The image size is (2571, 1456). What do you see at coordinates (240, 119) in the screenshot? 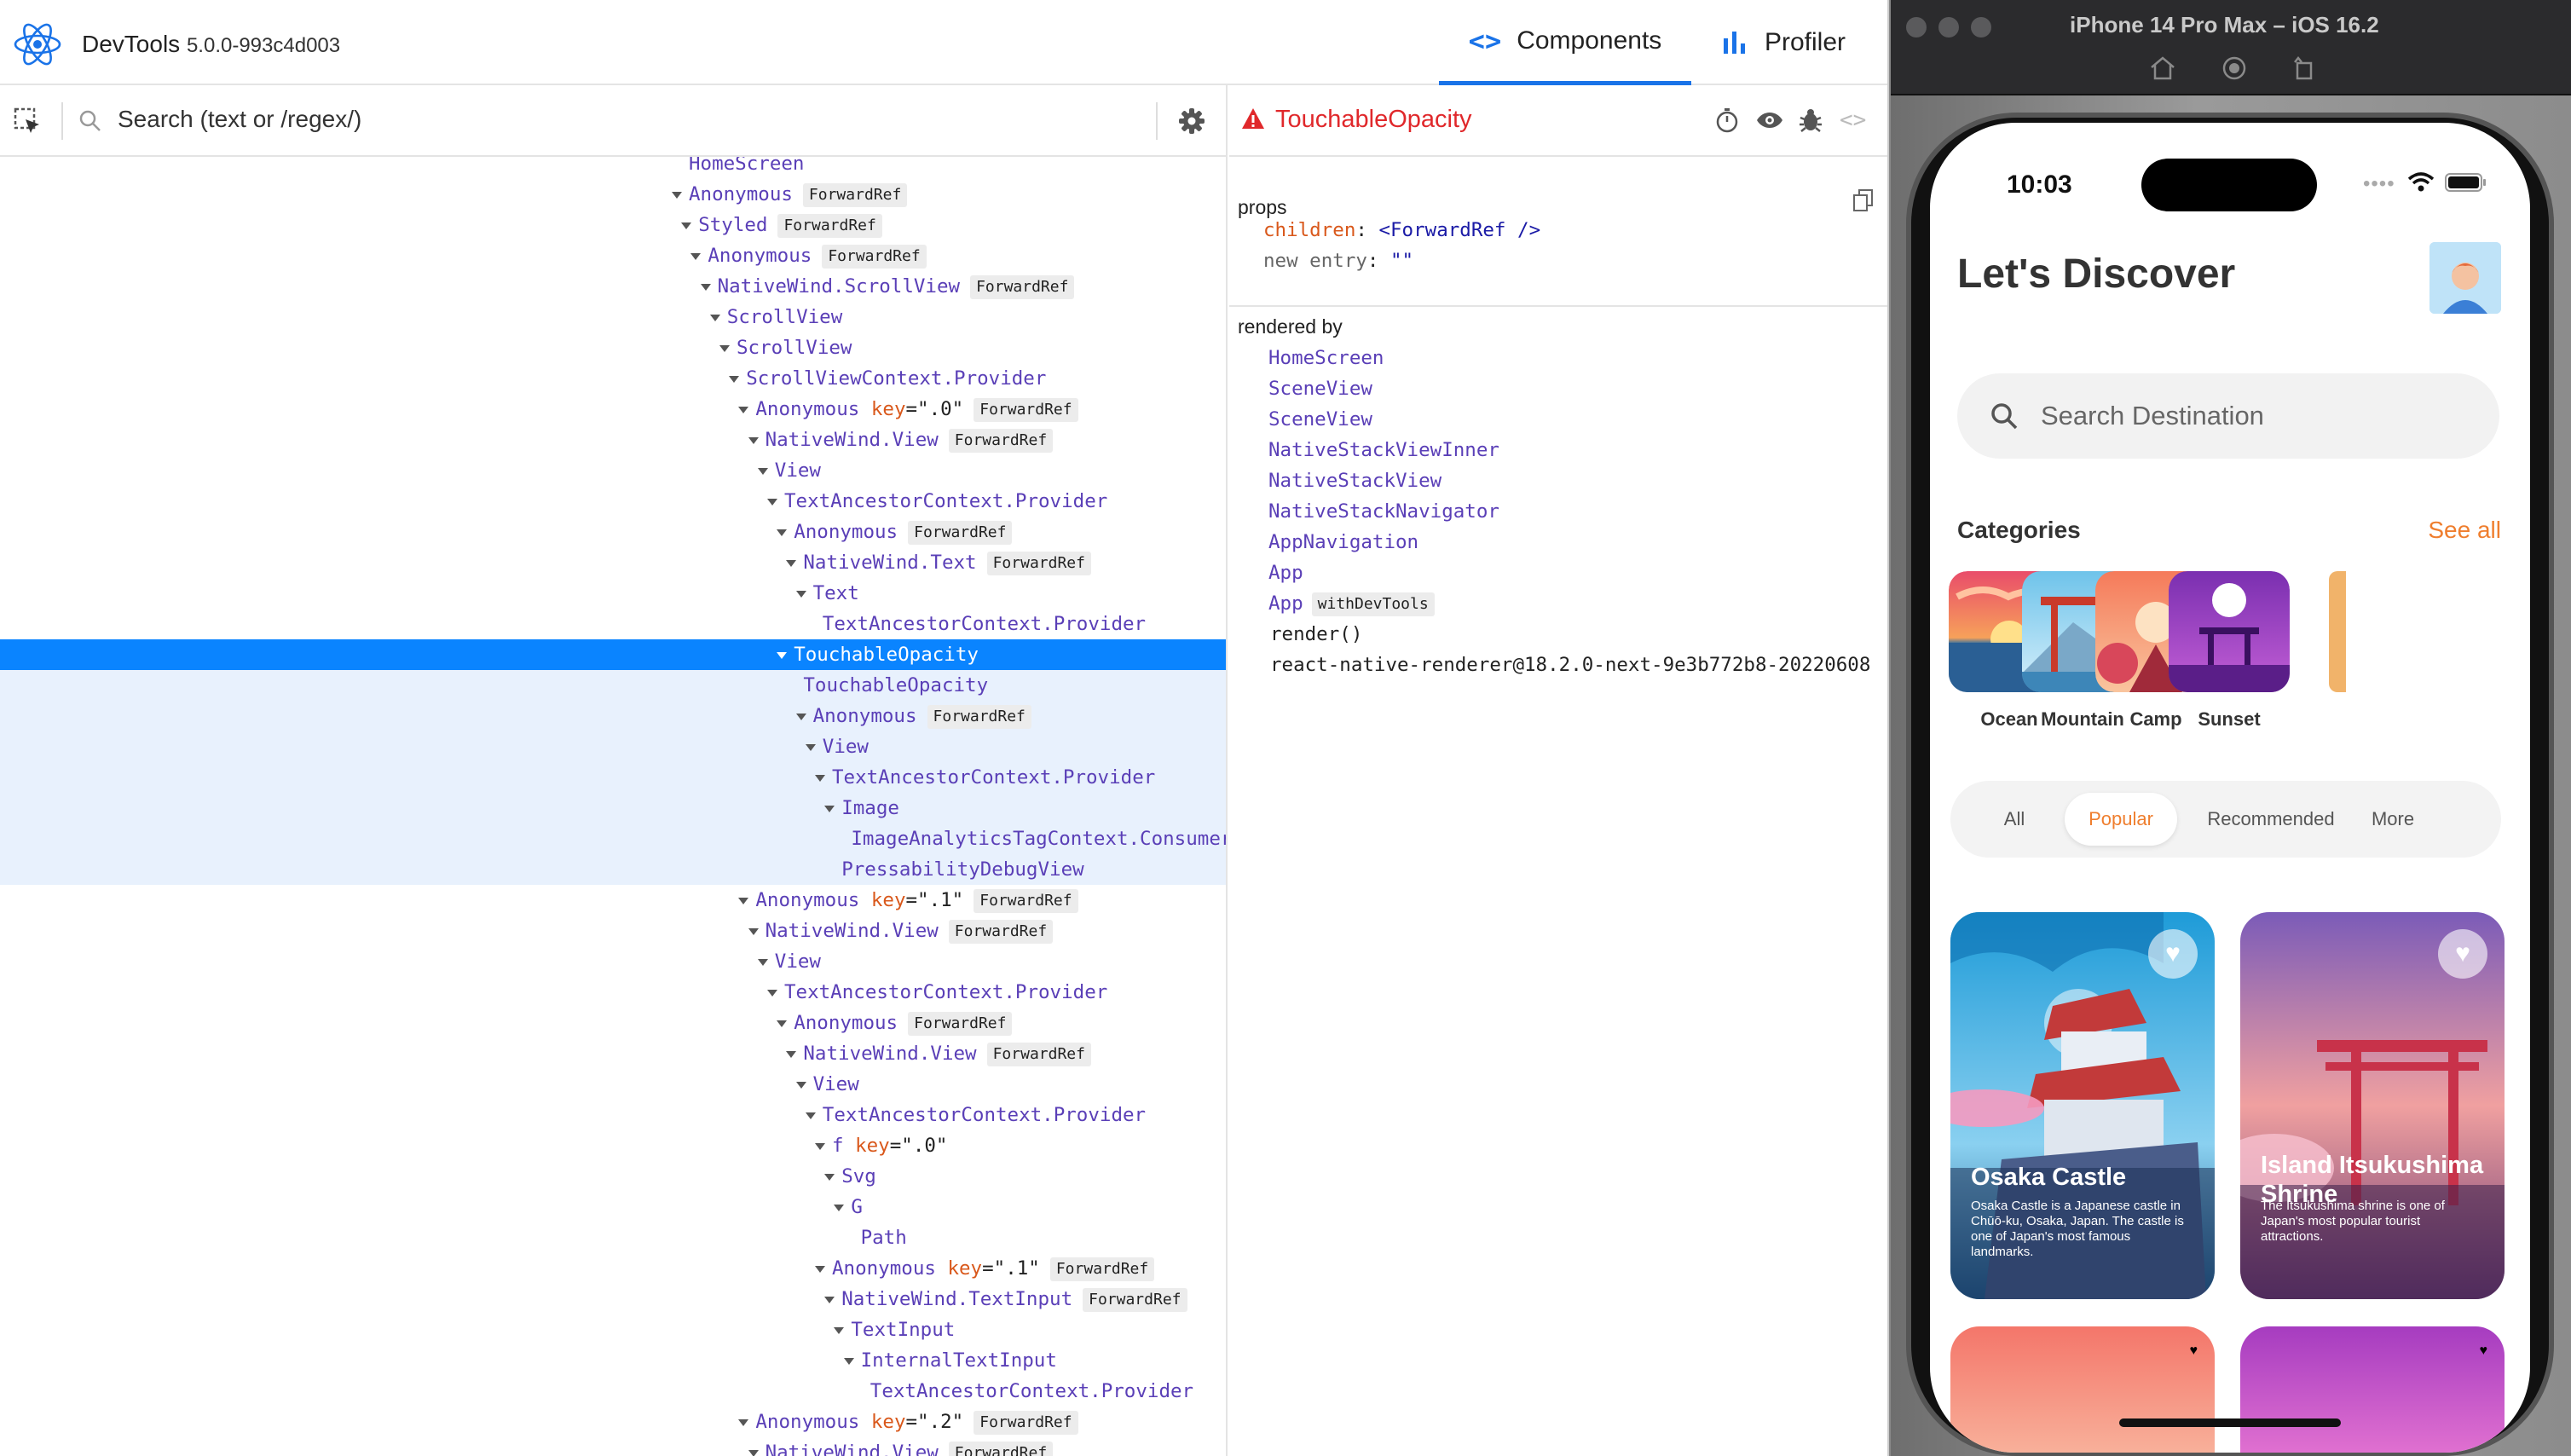
I see `component-search-input: Search (text or /regex/)` at bounding box center [240, 119].